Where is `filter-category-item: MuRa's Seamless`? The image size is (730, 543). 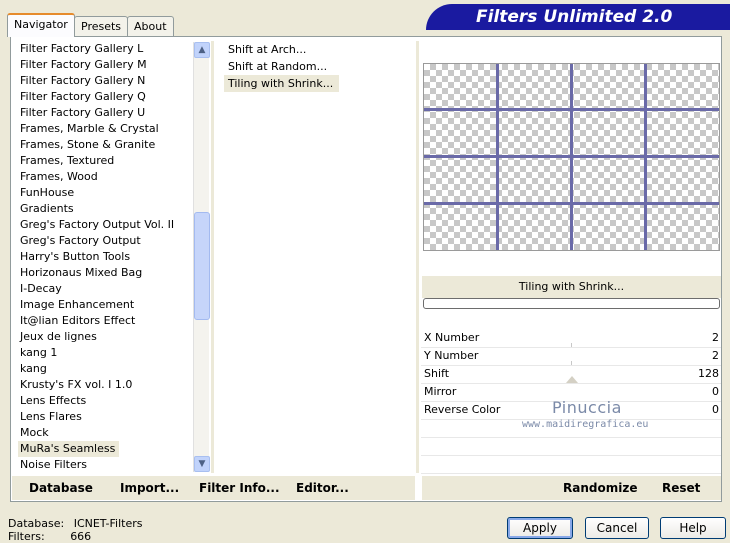 filter-category-item: MuRa's Seamless is located at coordinates (106, 449).